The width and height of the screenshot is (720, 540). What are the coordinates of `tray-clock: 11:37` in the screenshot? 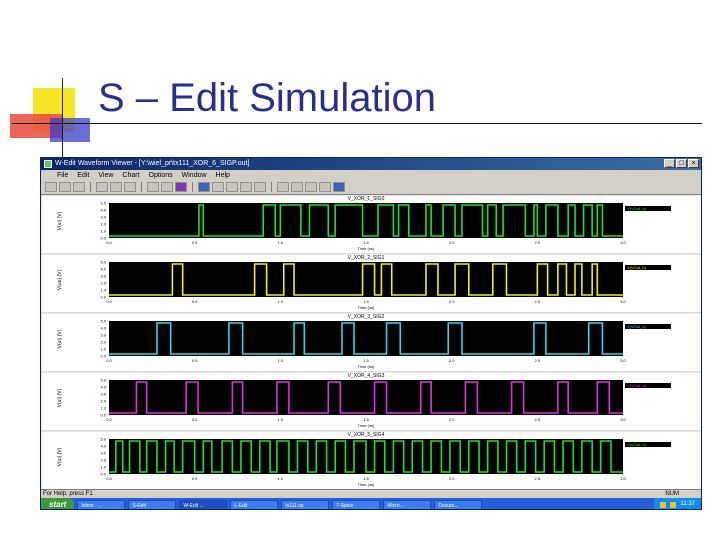 It's located at (687, 504).